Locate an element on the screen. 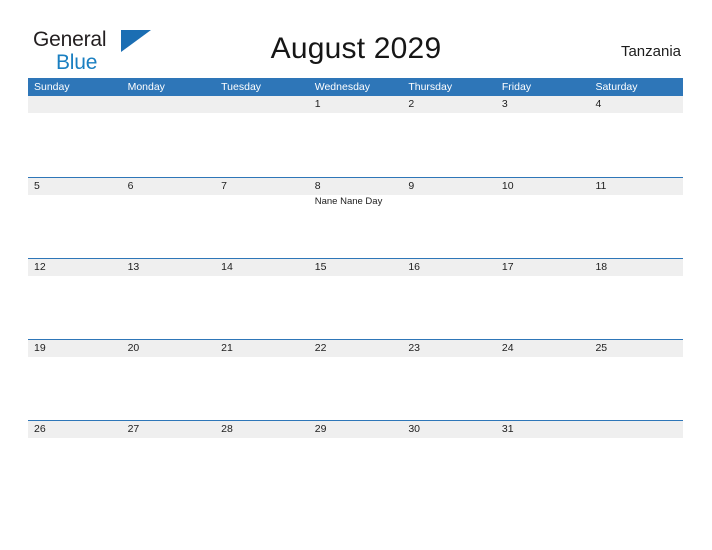 This screenshot has width=712, height=550. calendar-week-row: 19 20 21 22 23 24 25 is located at coordinates (356, 379).